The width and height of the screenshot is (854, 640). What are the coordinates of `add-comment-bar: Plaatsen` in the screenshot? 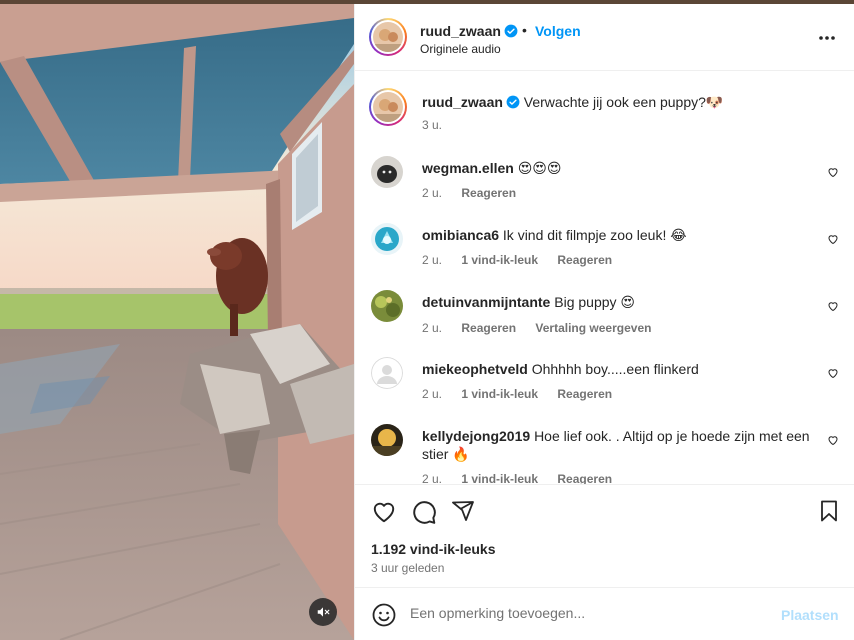 It's located at (604, 613).